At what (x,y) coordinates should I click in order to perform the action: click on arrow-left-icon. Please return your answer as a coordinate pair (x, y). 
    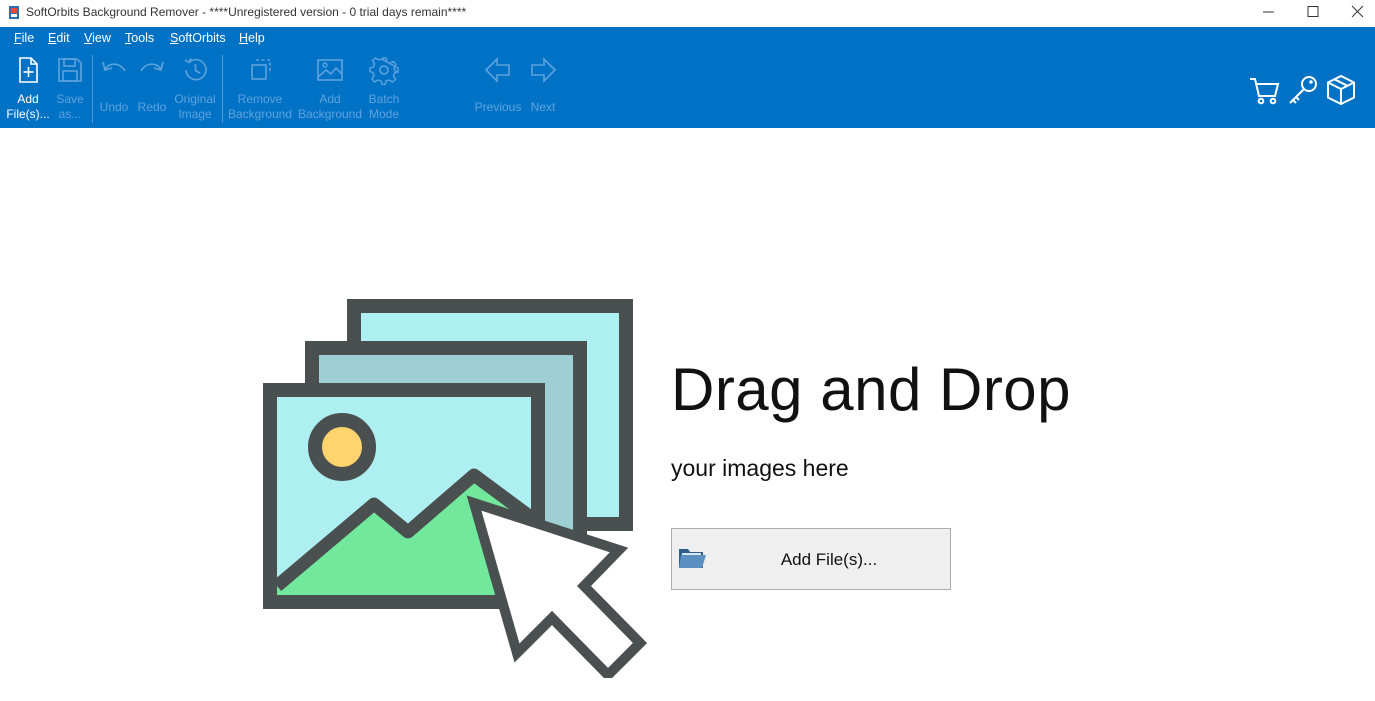
    Looking at the image, I should click on (497, 70).